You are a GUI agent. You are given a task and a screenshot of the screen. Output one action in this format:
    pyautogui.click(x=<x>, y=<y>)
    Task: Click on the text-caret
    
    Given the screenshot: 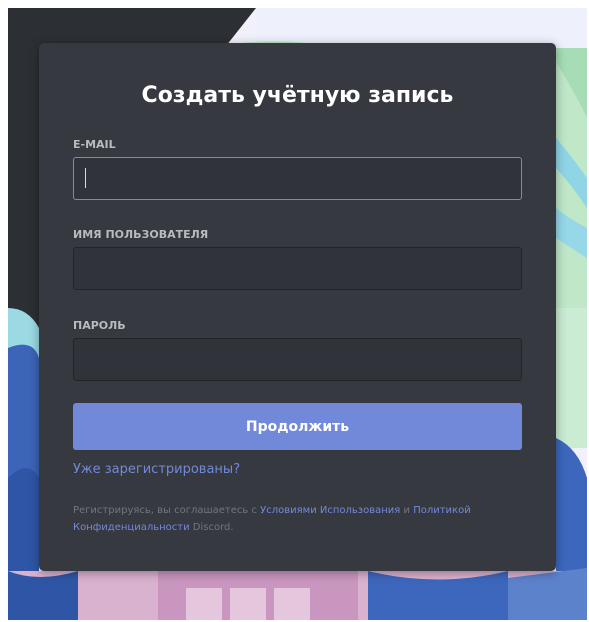 What is the action you would take?
    pyautogui.click(x=85, y=178)
    